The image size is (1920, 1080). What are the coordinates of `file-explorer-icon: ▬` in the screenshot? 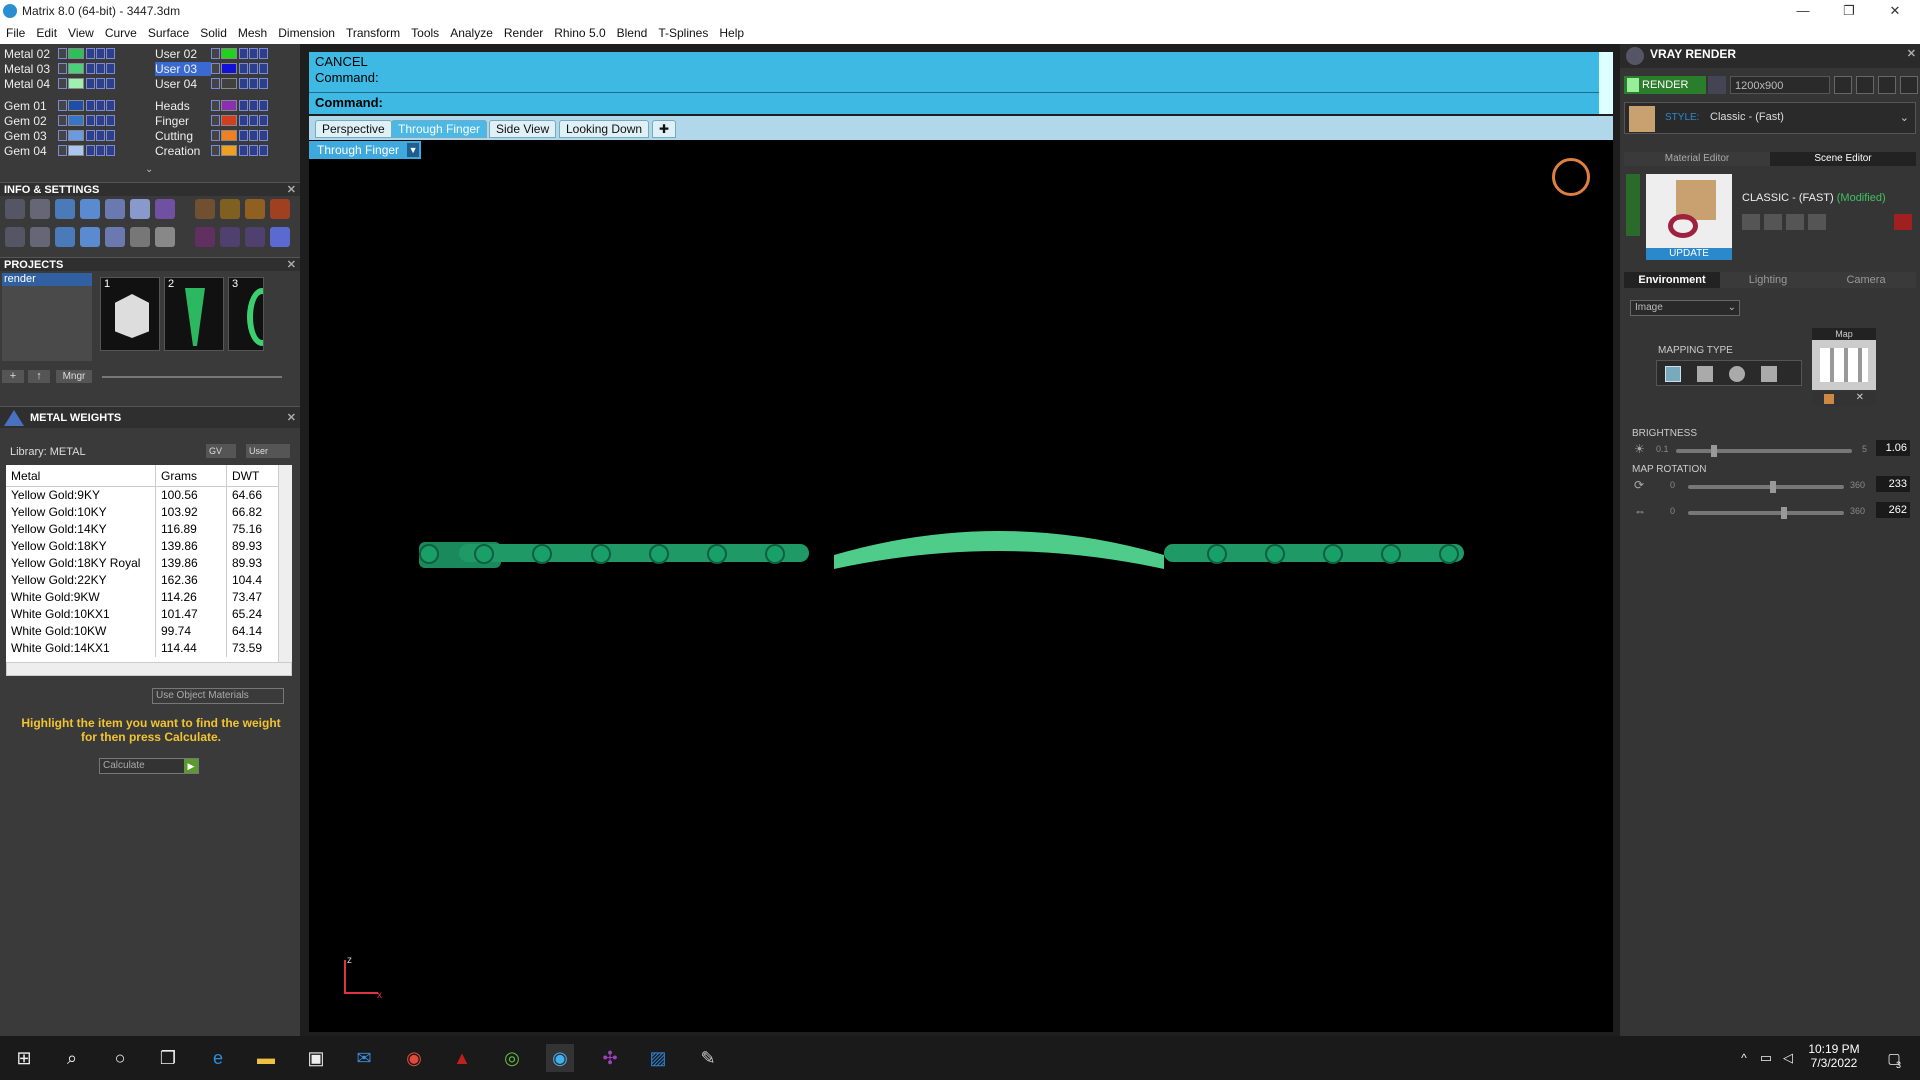 It's located at (266, 1058).